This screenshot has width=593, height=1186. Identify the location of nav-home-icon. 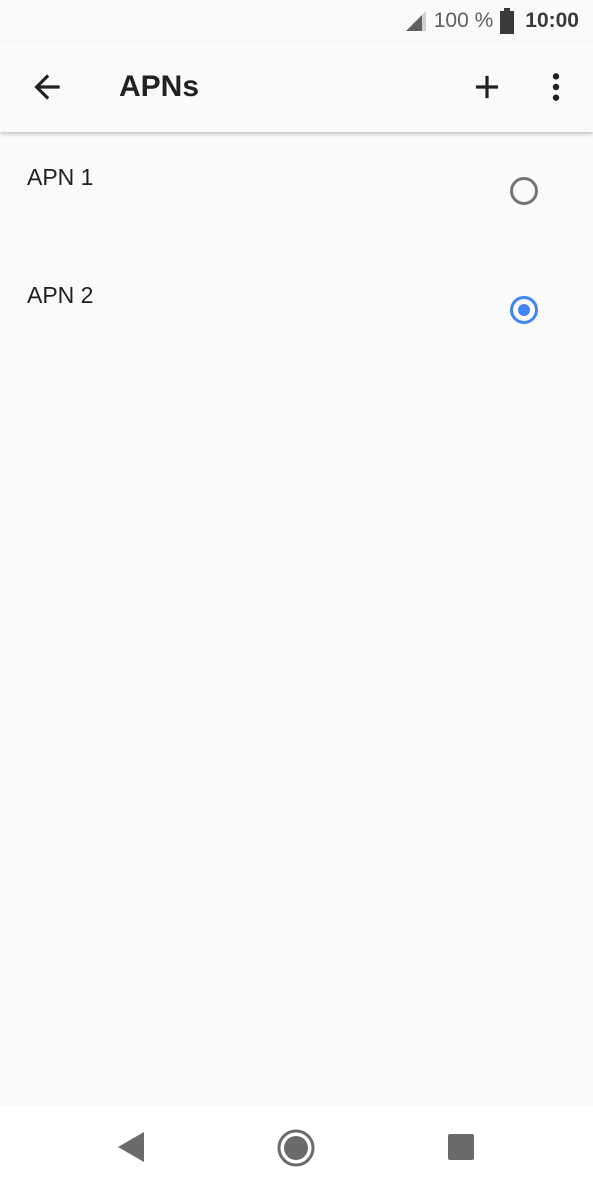
(296, 1148).